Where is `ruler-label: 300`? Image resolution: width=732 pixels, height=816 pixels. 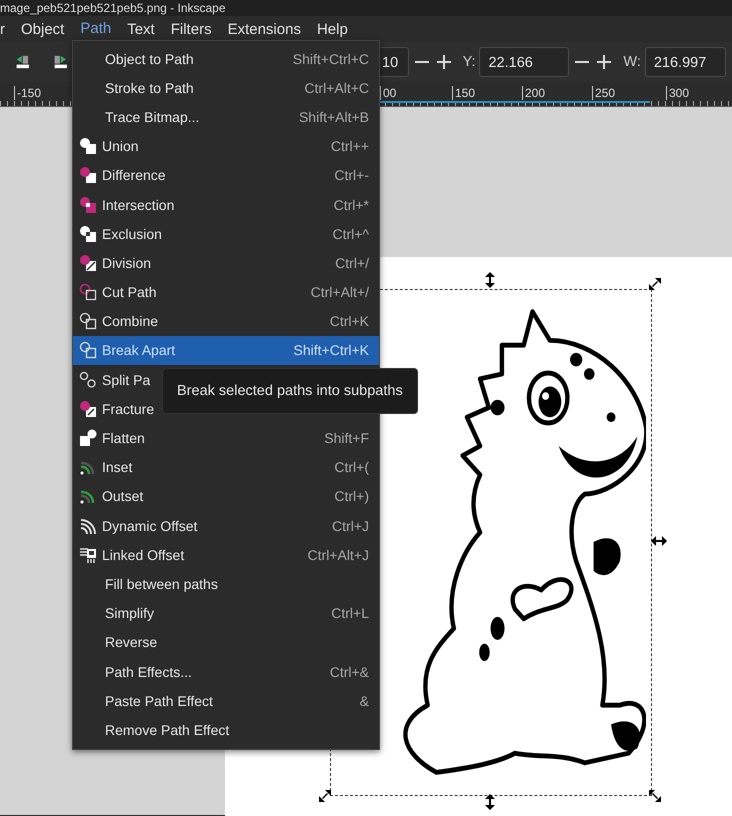 ruler-label: 300 is located at coordinates (678, 93).